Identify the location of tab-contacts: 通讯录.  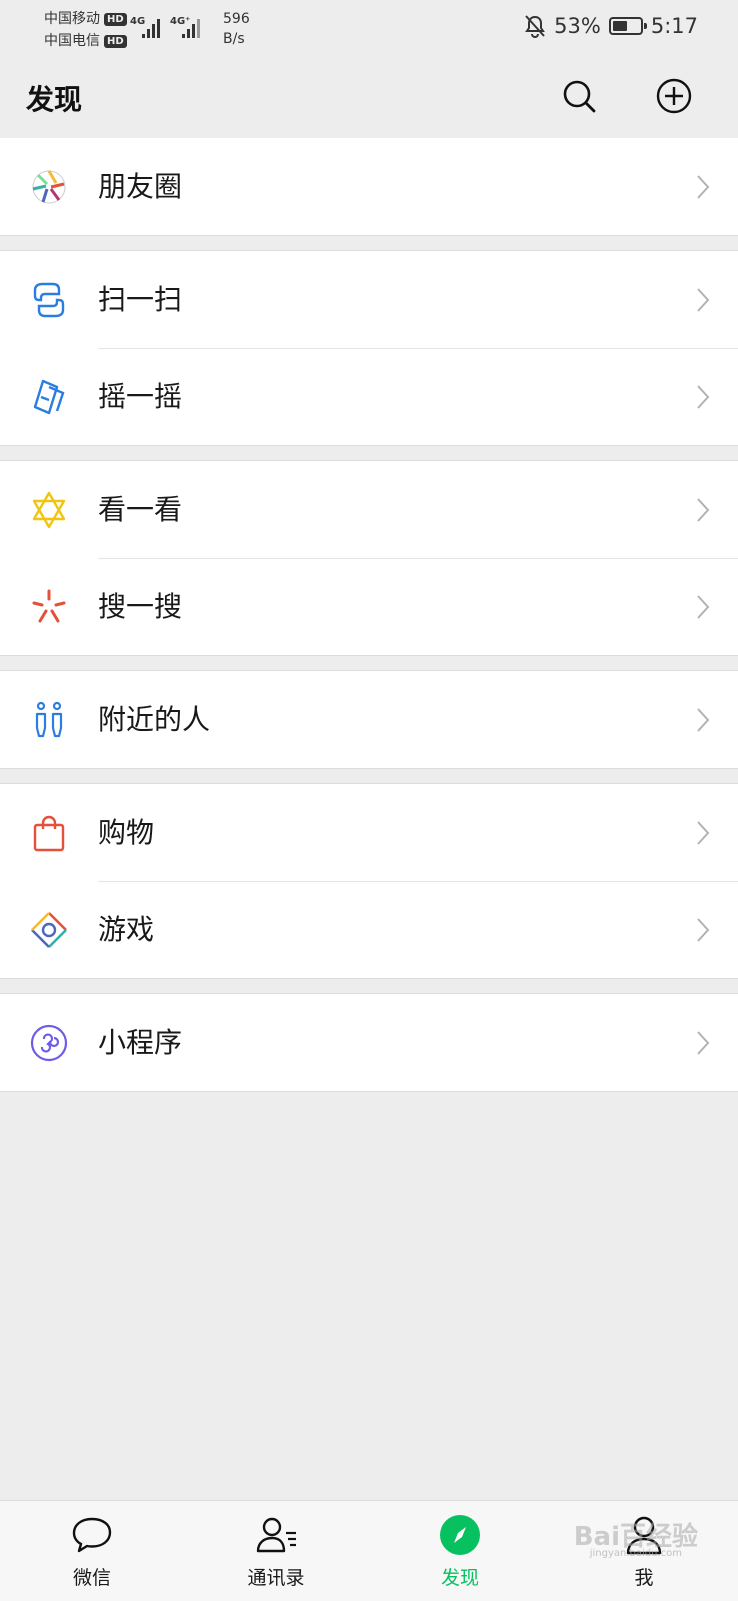
(276, 1551).